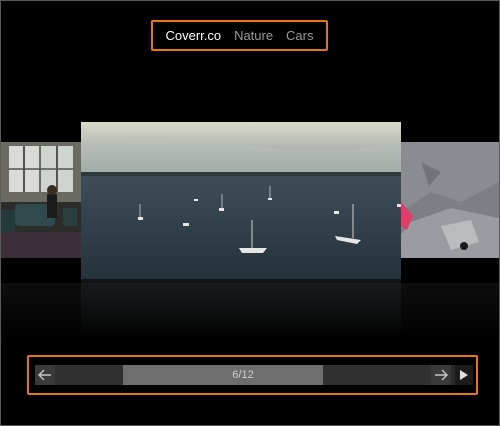 Image resolution: width=500 pixels, height=426 pixels. I want to click on nav-item-nature: Nature, so click(253, 35).